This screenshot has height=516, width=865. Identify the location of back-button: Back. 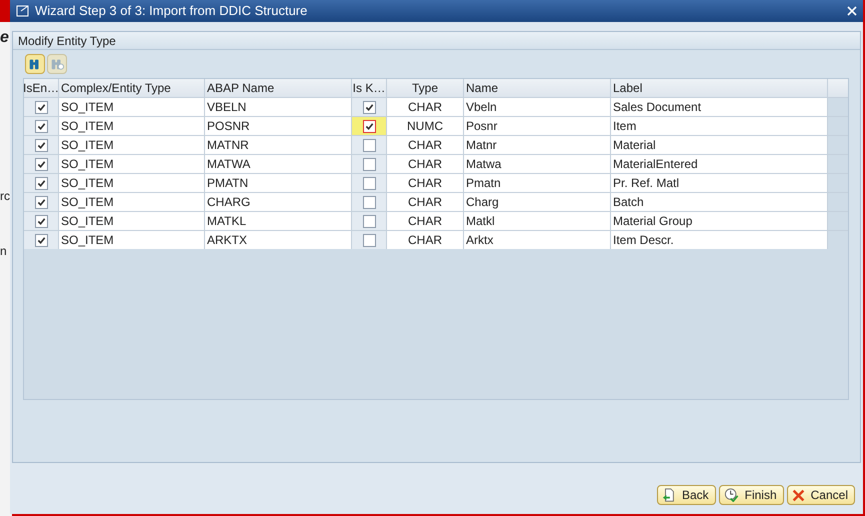
(686, 495).